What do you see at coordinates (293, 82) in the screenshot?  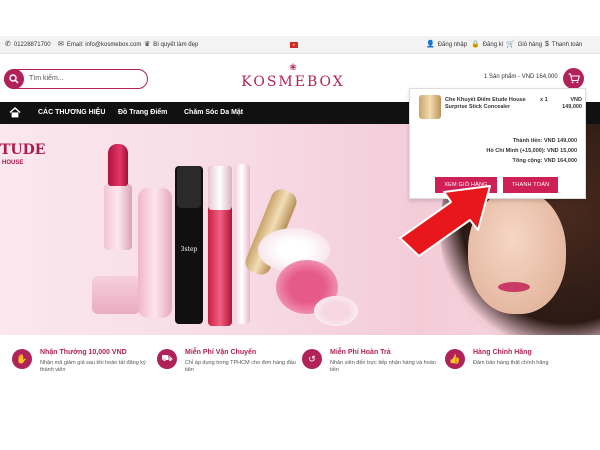 I see `logo-text: KOSMEBOX` at bounding box center [293, 82].